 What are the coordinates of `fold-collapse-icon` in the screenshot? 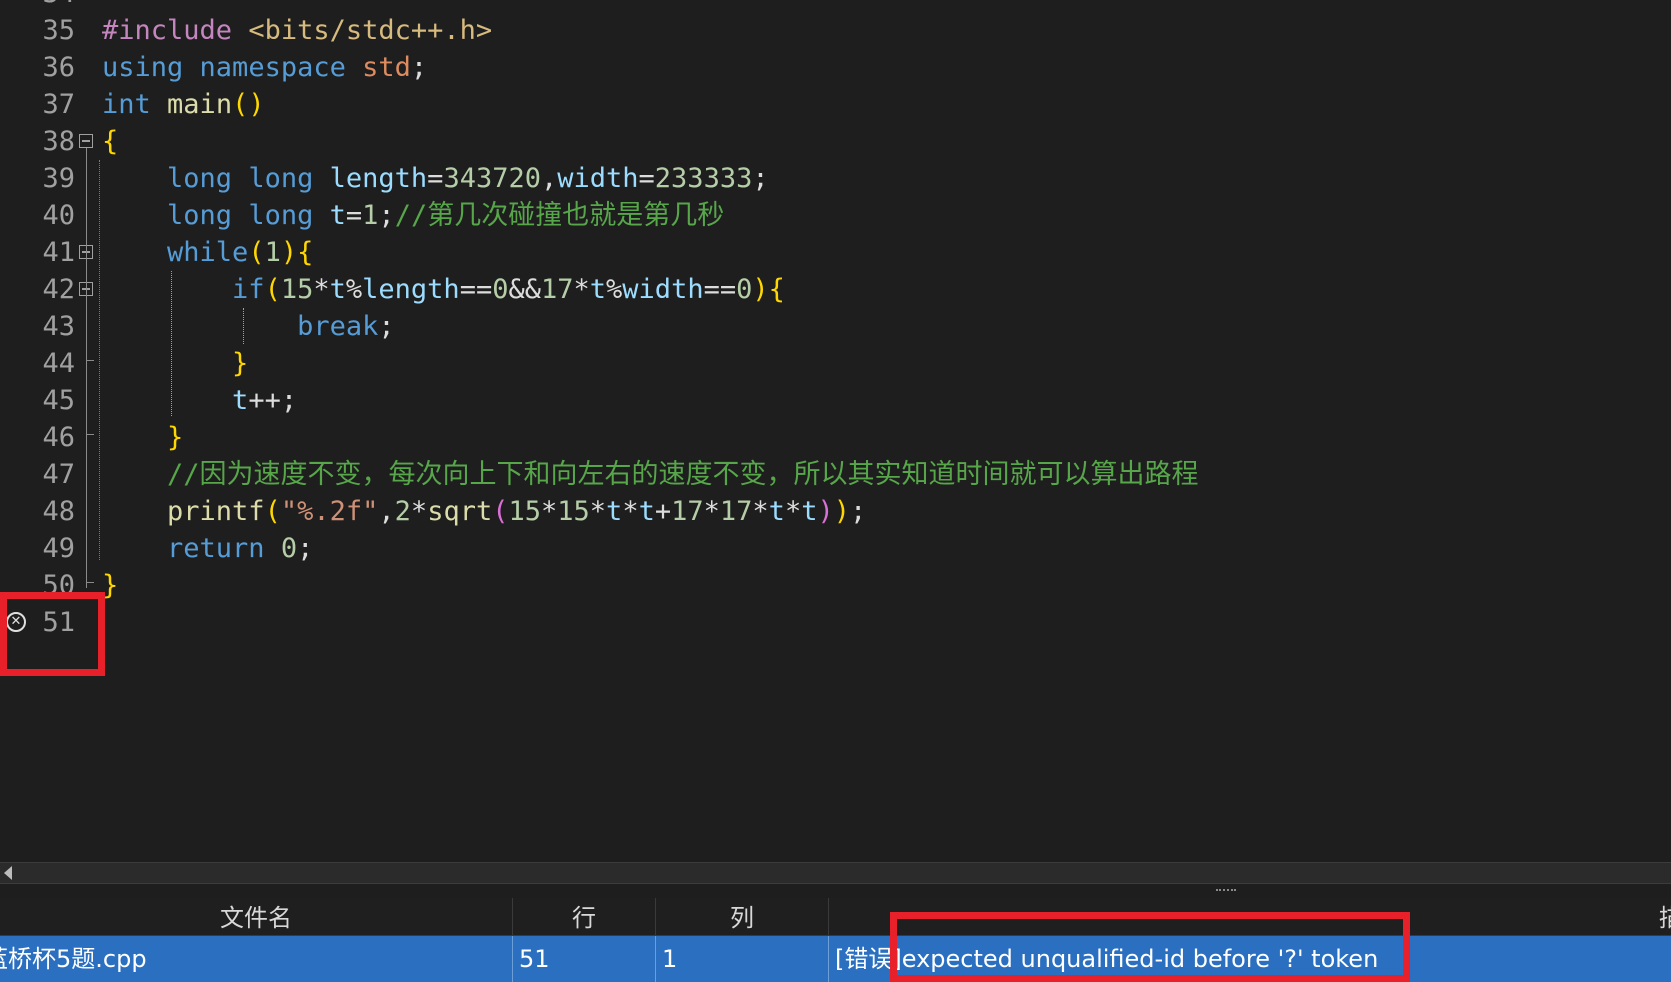 It's located at (86, 141).